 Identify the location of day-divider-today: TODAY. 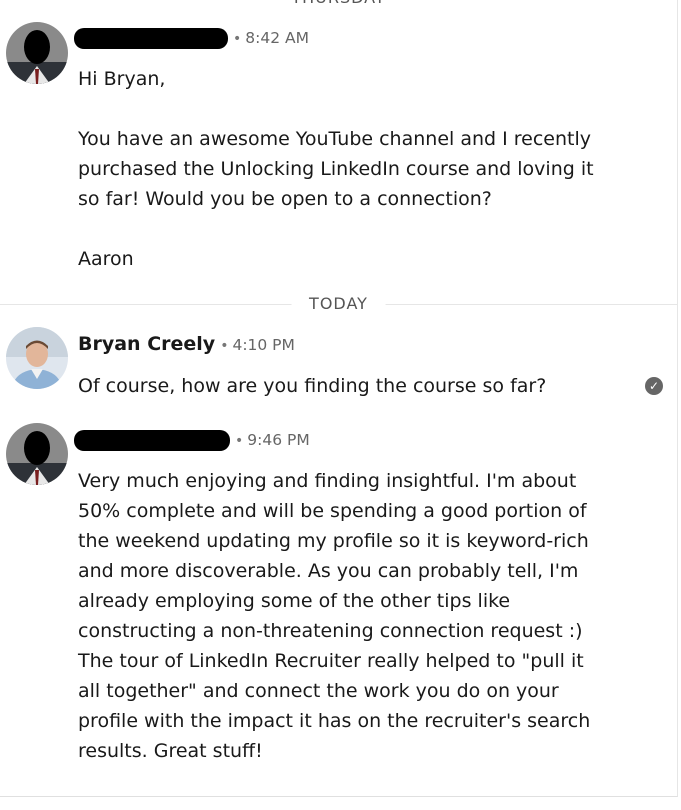
(338, 304).